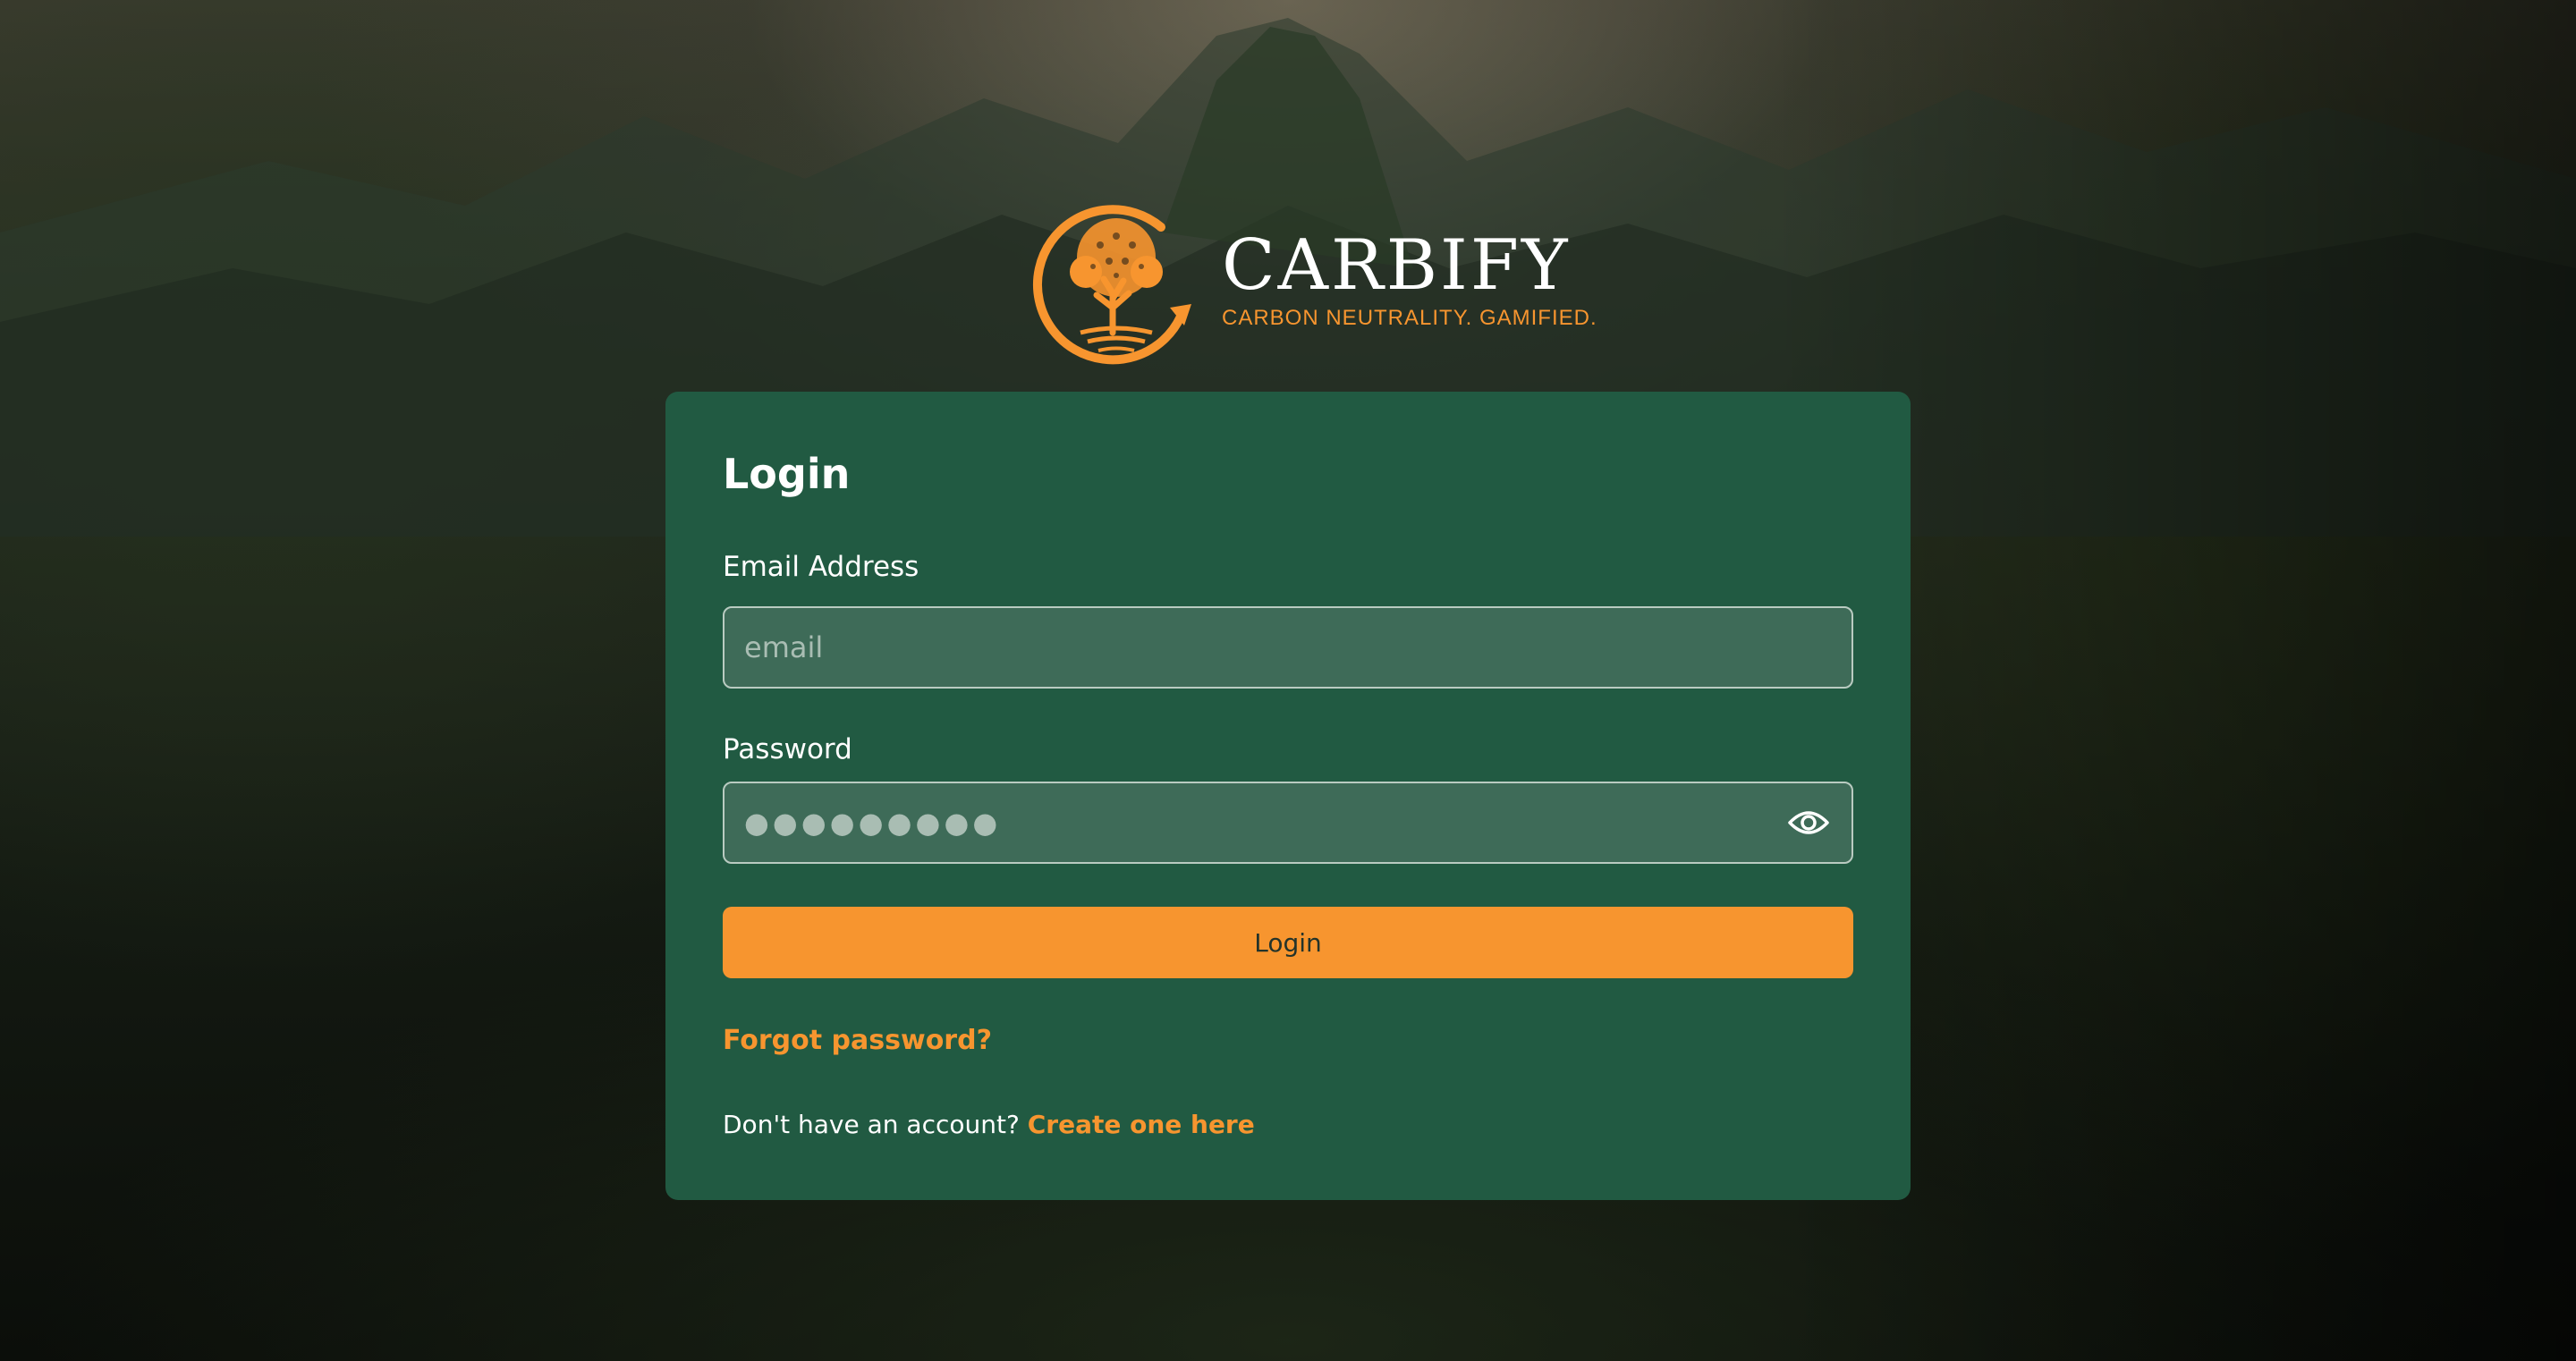  What do you see at coordinates (1288, 647) in the screenshot?
I see `email-field` at bounding box center [1288, 647].